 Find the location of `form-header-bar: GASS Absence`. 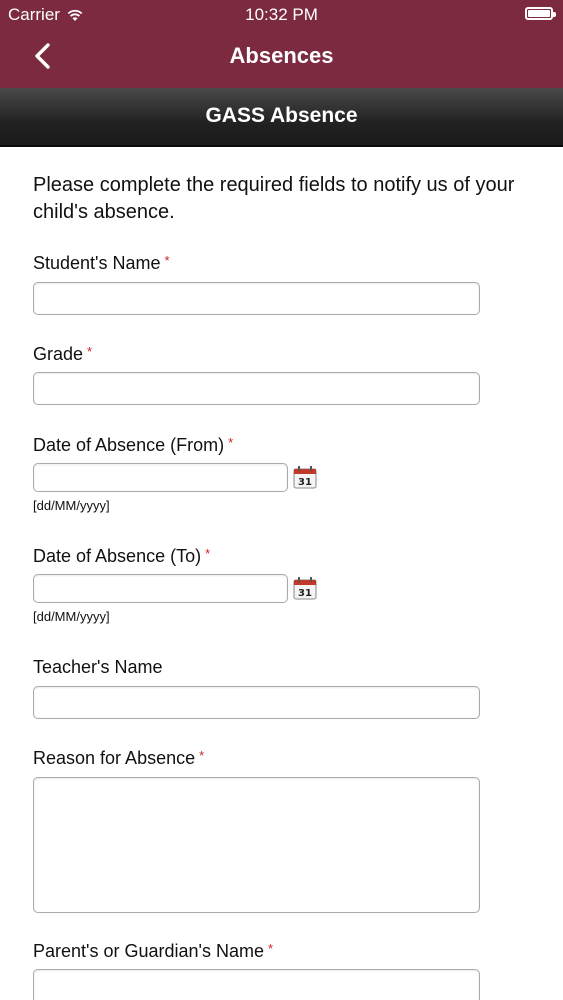

form-header-bar: GASS Absence is located at coordinates (281, 117).